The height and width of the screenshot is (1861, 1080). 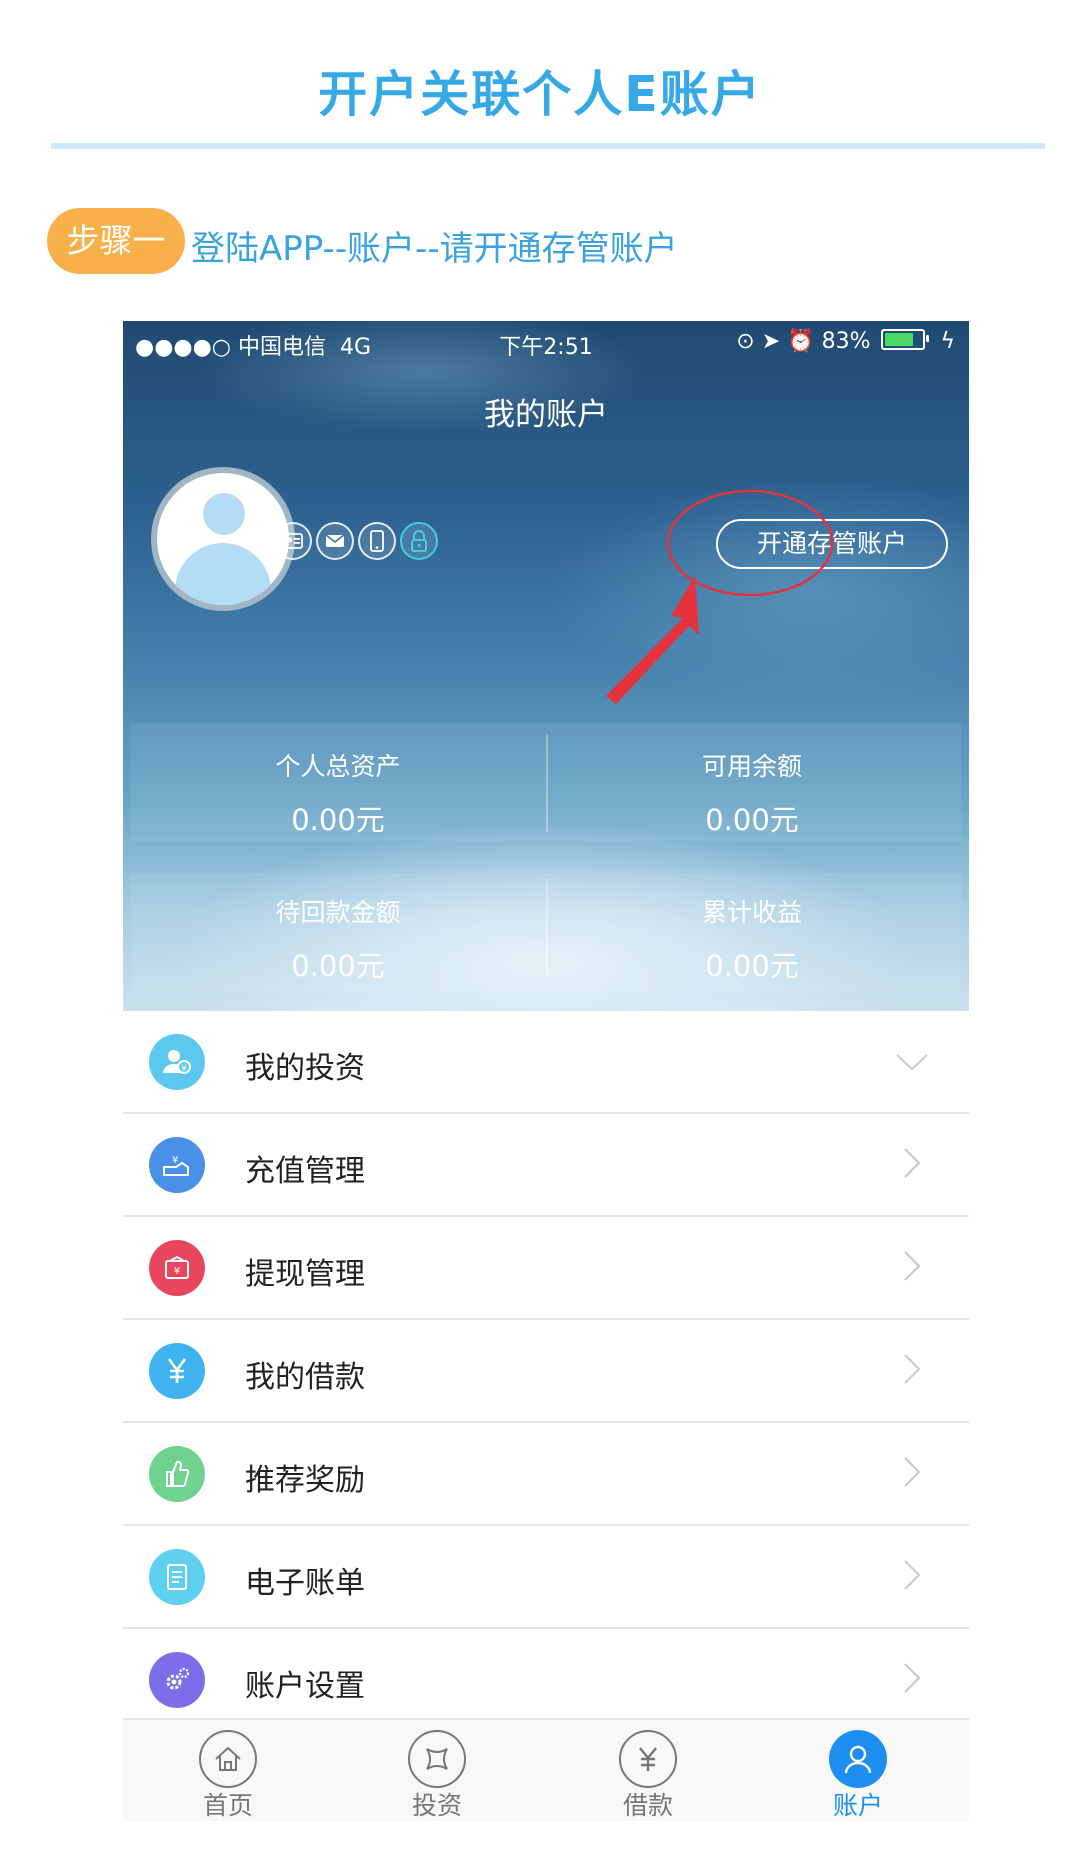 I want to click on menu-label: 电子账单, so click(x=305, y=1583).